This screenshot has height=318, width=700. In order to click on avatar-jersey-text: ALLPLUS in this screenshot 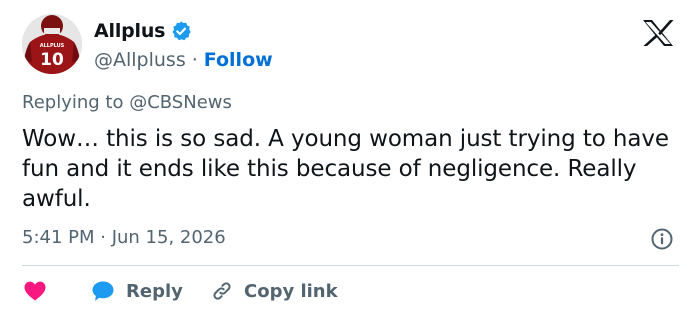, I will do `click(52, 46)`.